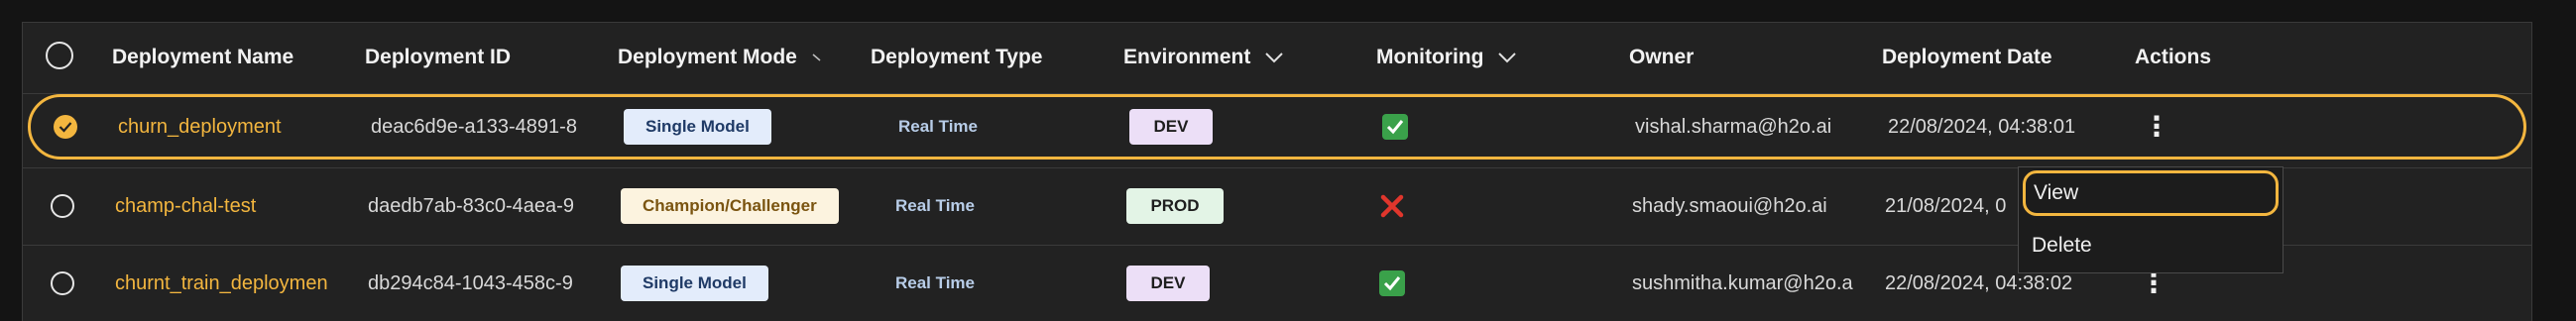  What do you see at coordinates (474, 126) in the screenshot?
I see `deployment-id: deac6d9e-a133-4891-8` at bounding box center [474, 126].